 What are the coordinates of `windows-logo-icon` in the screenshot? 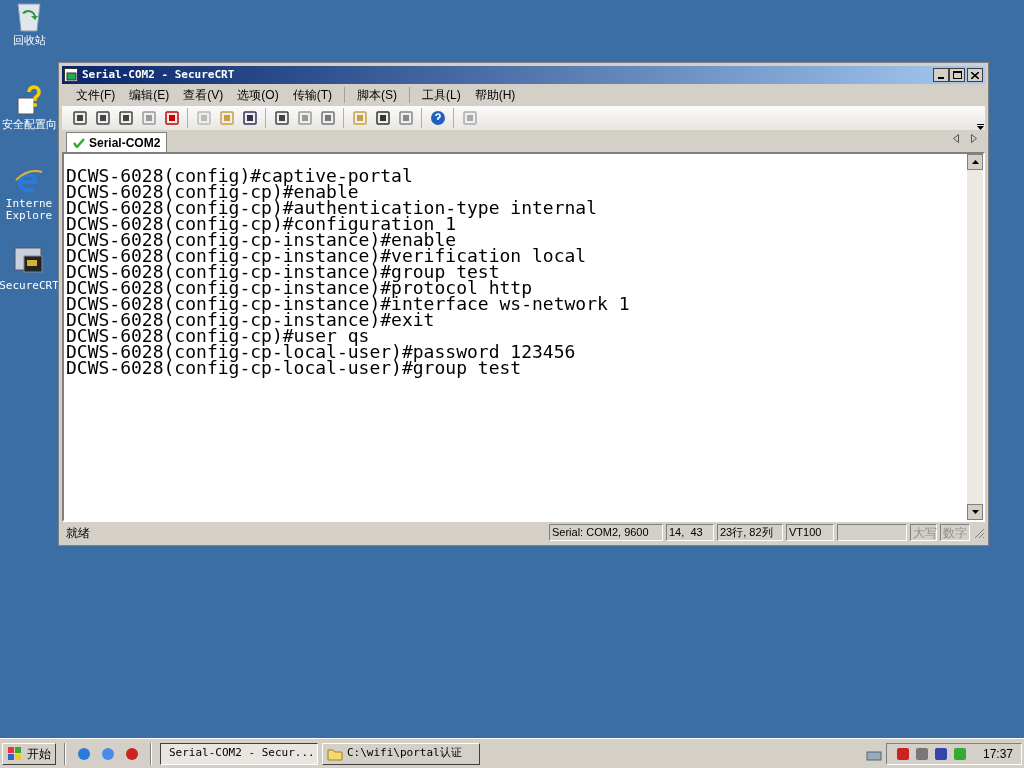 It's located at (15, 753).